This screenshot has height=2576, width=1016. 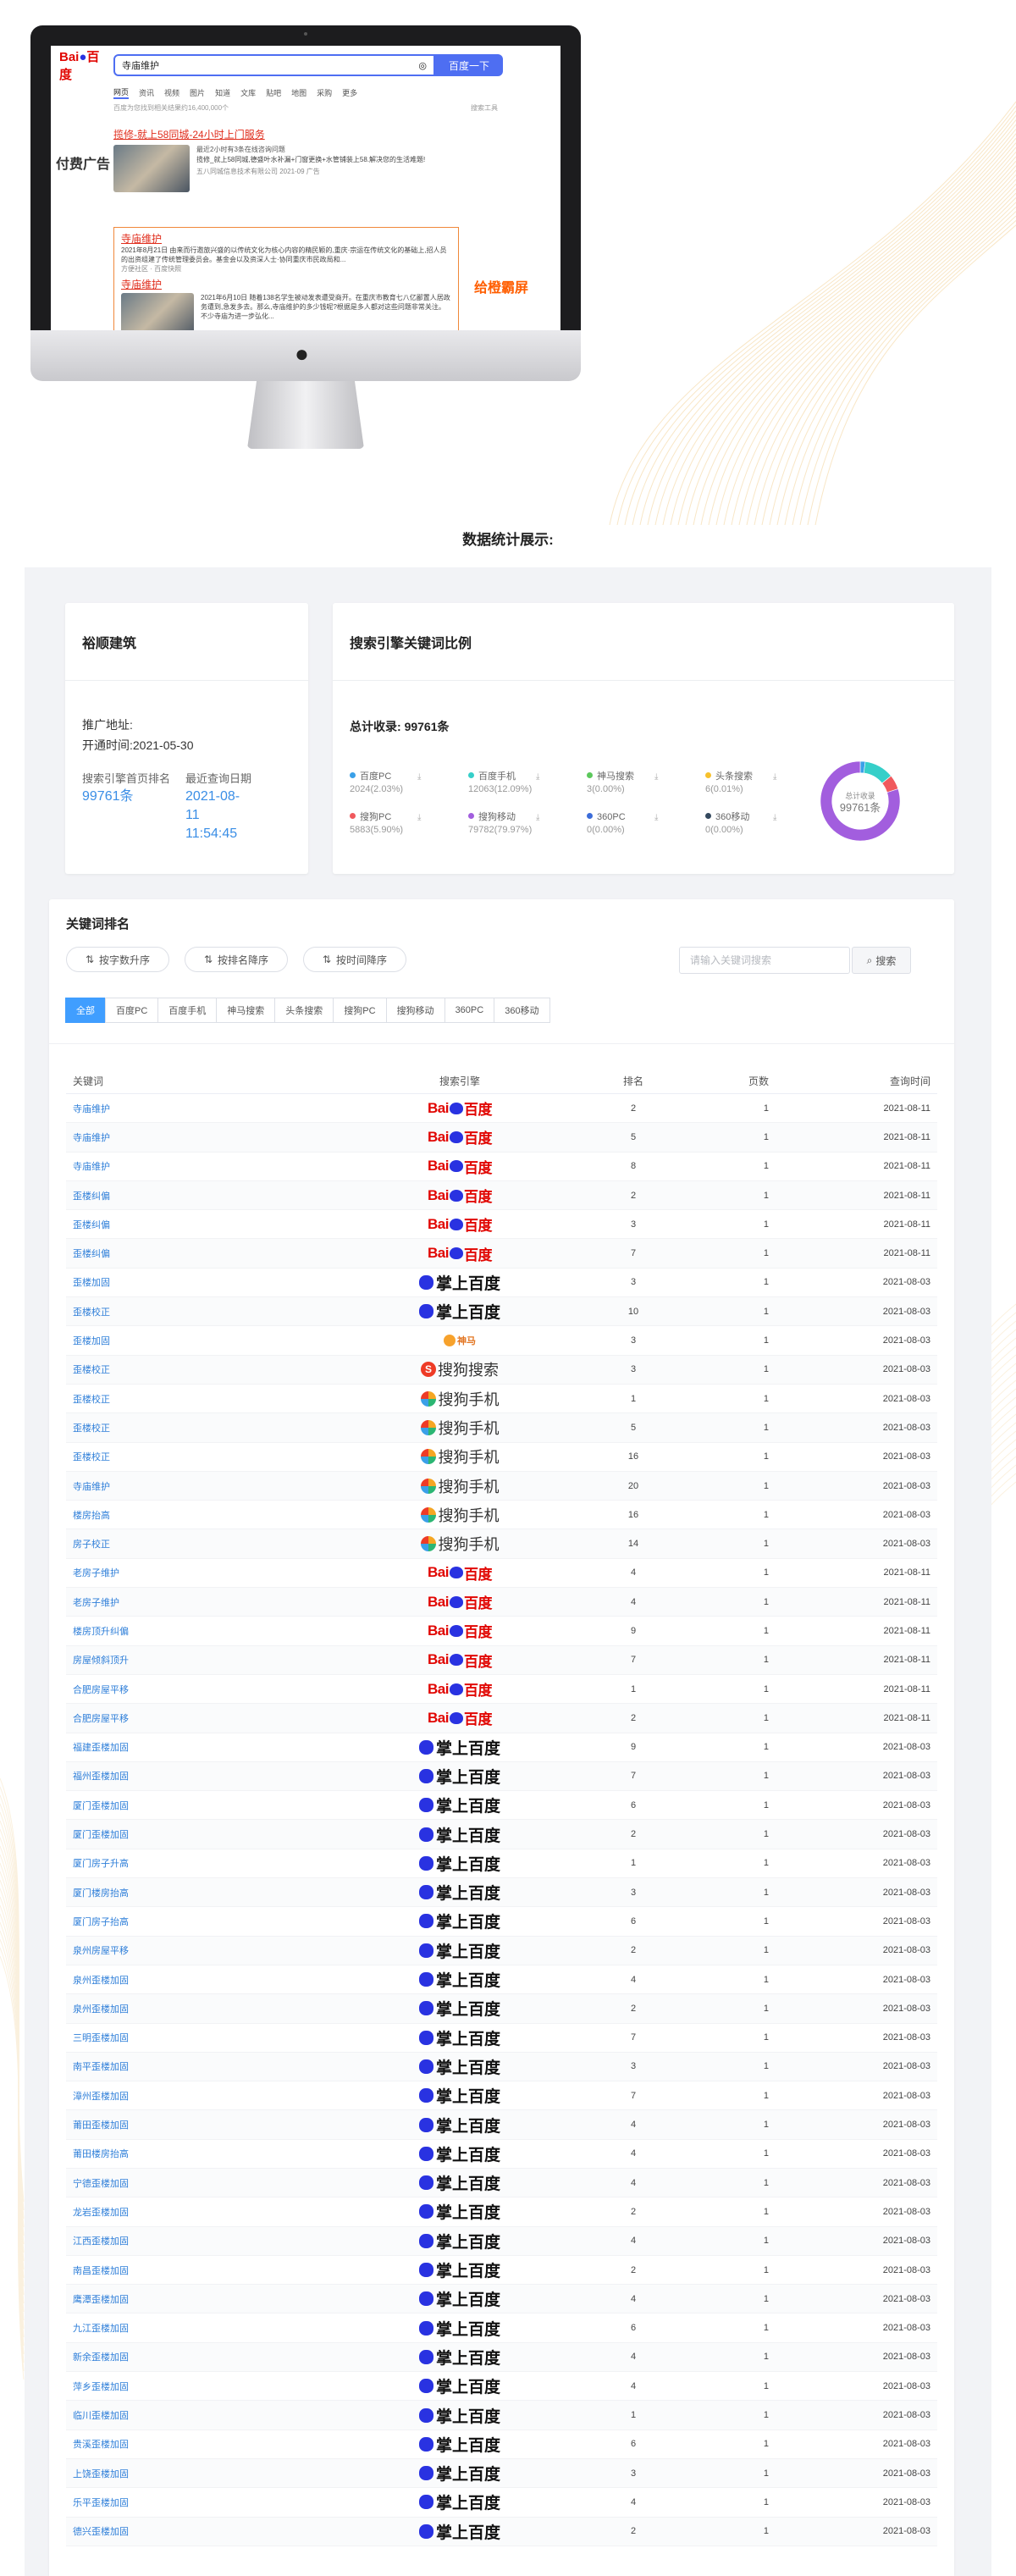 What do you see at coordinates (205, 2183) in the screenshot?
I see `keyword-link: 宁德歪楼加固` at bounding box center [205, 2183].